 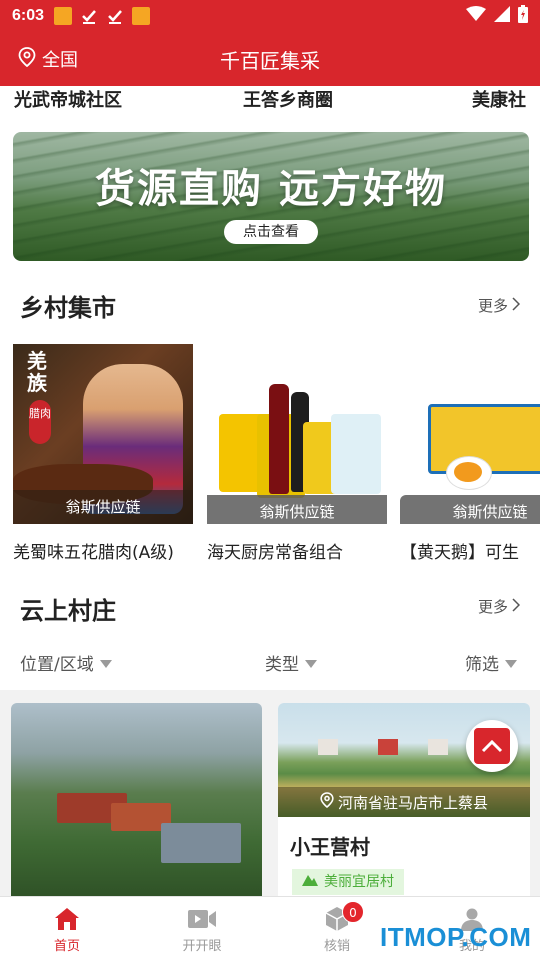 I want to click on product-badge: 羌族, so click(x=37, y=372).